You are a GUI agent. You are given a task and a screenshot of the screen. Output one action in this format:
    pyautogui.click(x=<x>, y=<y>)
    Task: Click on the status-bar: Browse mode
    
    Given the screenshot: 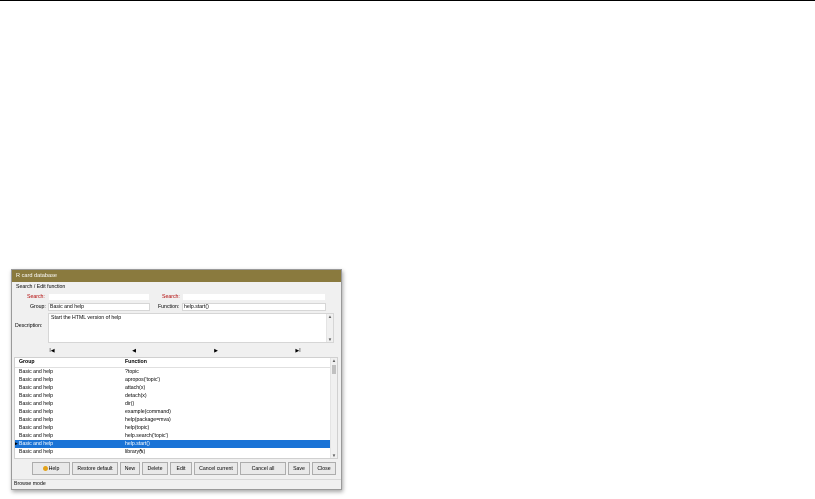 What is the action you would take?
    pyautogui.click(x=176, y=484)
    